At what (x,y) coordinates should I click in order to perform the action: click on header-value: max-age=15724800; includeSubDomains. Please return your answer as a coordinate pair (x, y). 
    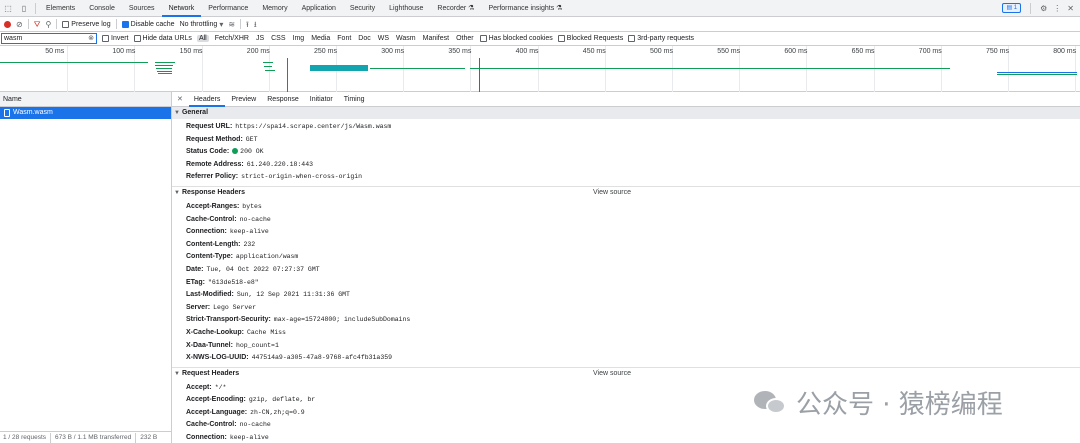
    Looking at the image, I should click on (342, 319).